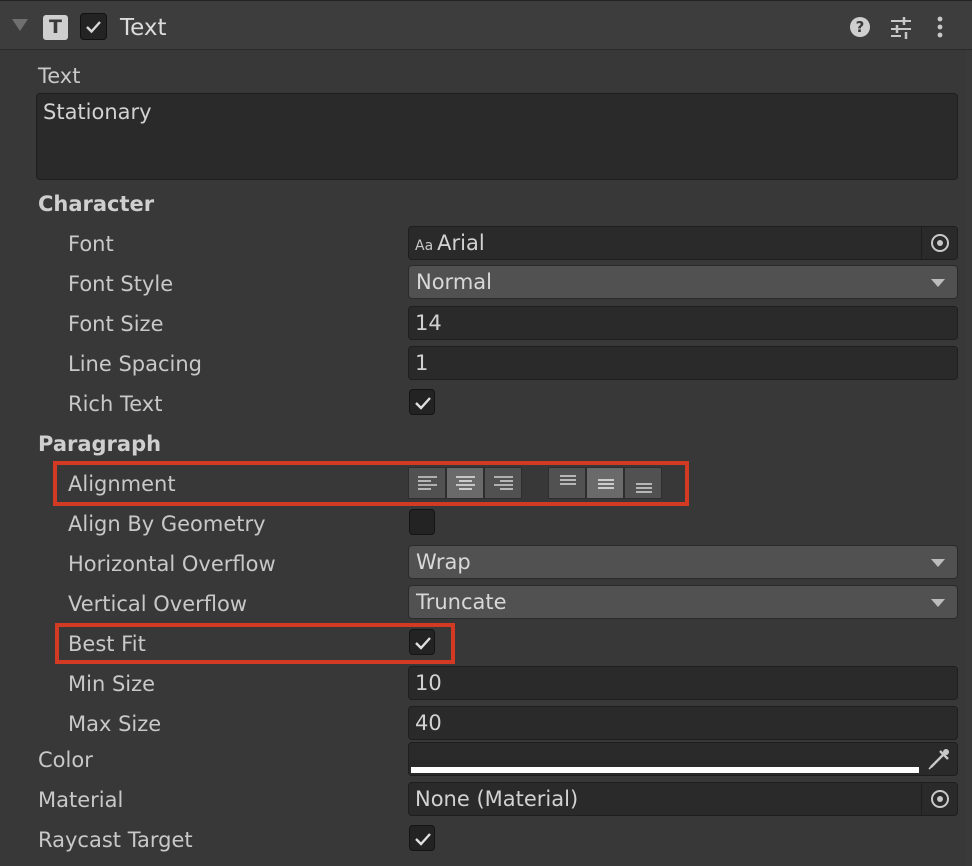 The width and height of the screenshot is (972, 866). Describe the element at coordinates (55, 27) in the screenshot. I see `text-component-icon: T` at that location.